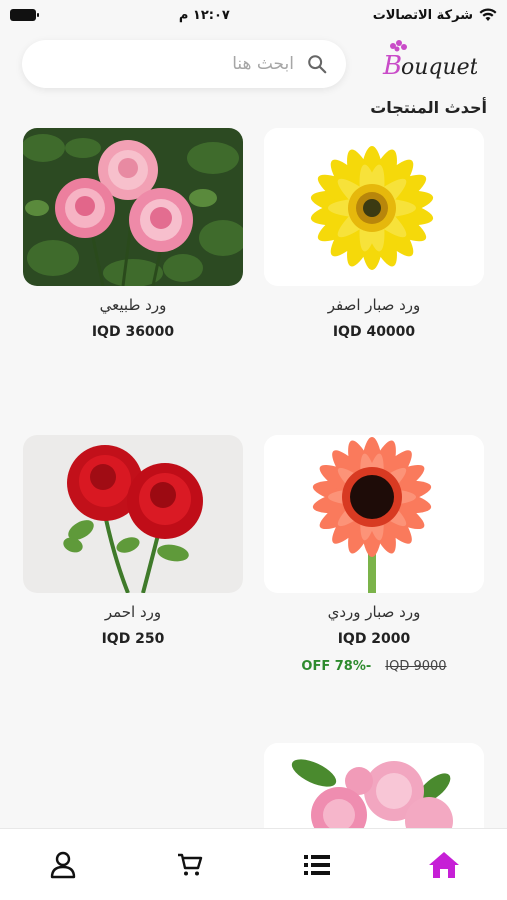 The width and height of the screenshot is (507, 900). Describe the element at coordinates (488, 14) in the screenshot. I see `wifi-icon` at that location.